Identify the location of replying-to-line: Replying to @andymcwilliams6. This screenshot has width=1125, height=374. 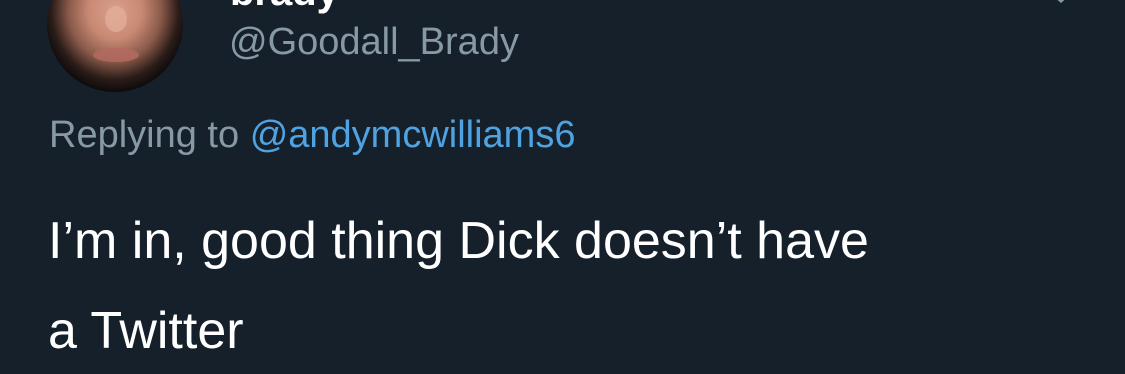
(312, 135).